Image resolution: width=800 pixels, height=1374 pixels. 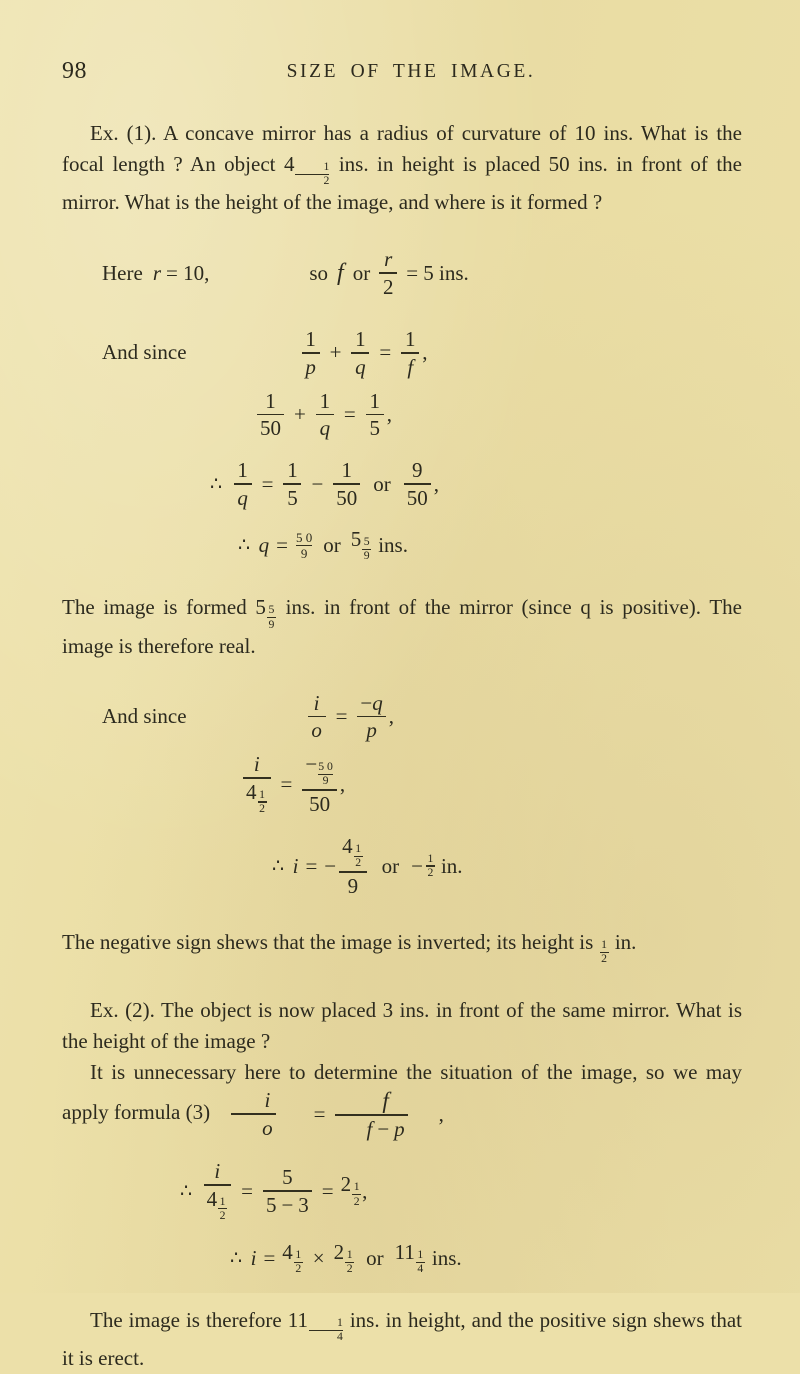 What do you see at coordinates (461, 1191) in the screenshot?
I see `equation-substitute-values: ∴ i 412 = 5 5−3 = 212 ,` at bounding box center [461, 1191].